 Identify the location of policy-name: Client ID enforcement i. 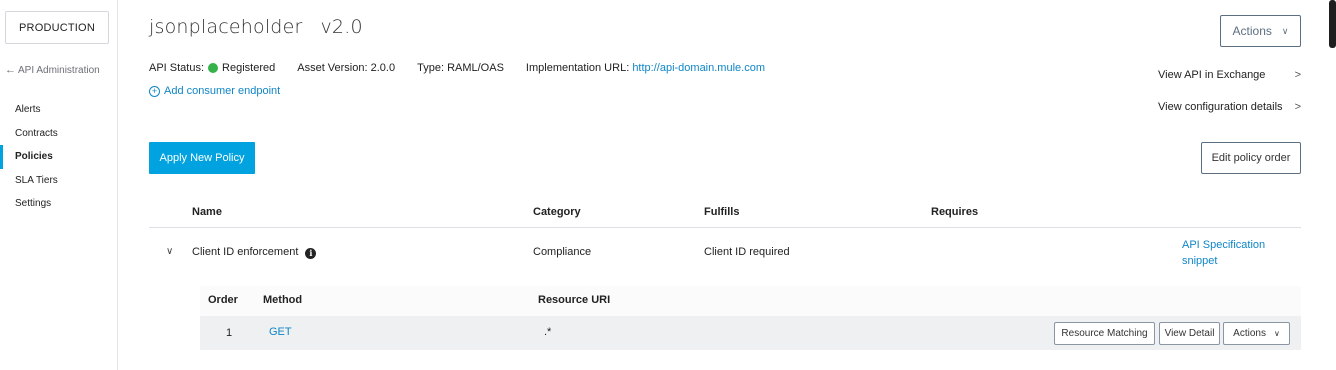
(254, 252).